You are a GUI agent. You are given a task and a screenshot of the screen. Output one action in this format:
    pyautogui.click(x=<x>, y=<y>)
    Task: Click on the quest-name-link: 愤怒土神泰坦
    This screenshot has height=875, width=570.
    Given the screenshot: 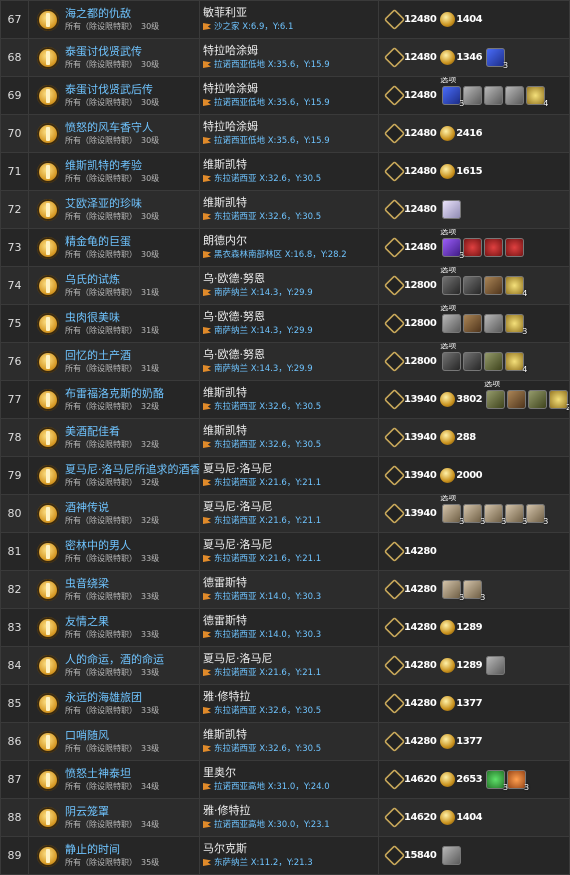 What is the action you would take?
    pyautogui.click(x=112, y=773)
    